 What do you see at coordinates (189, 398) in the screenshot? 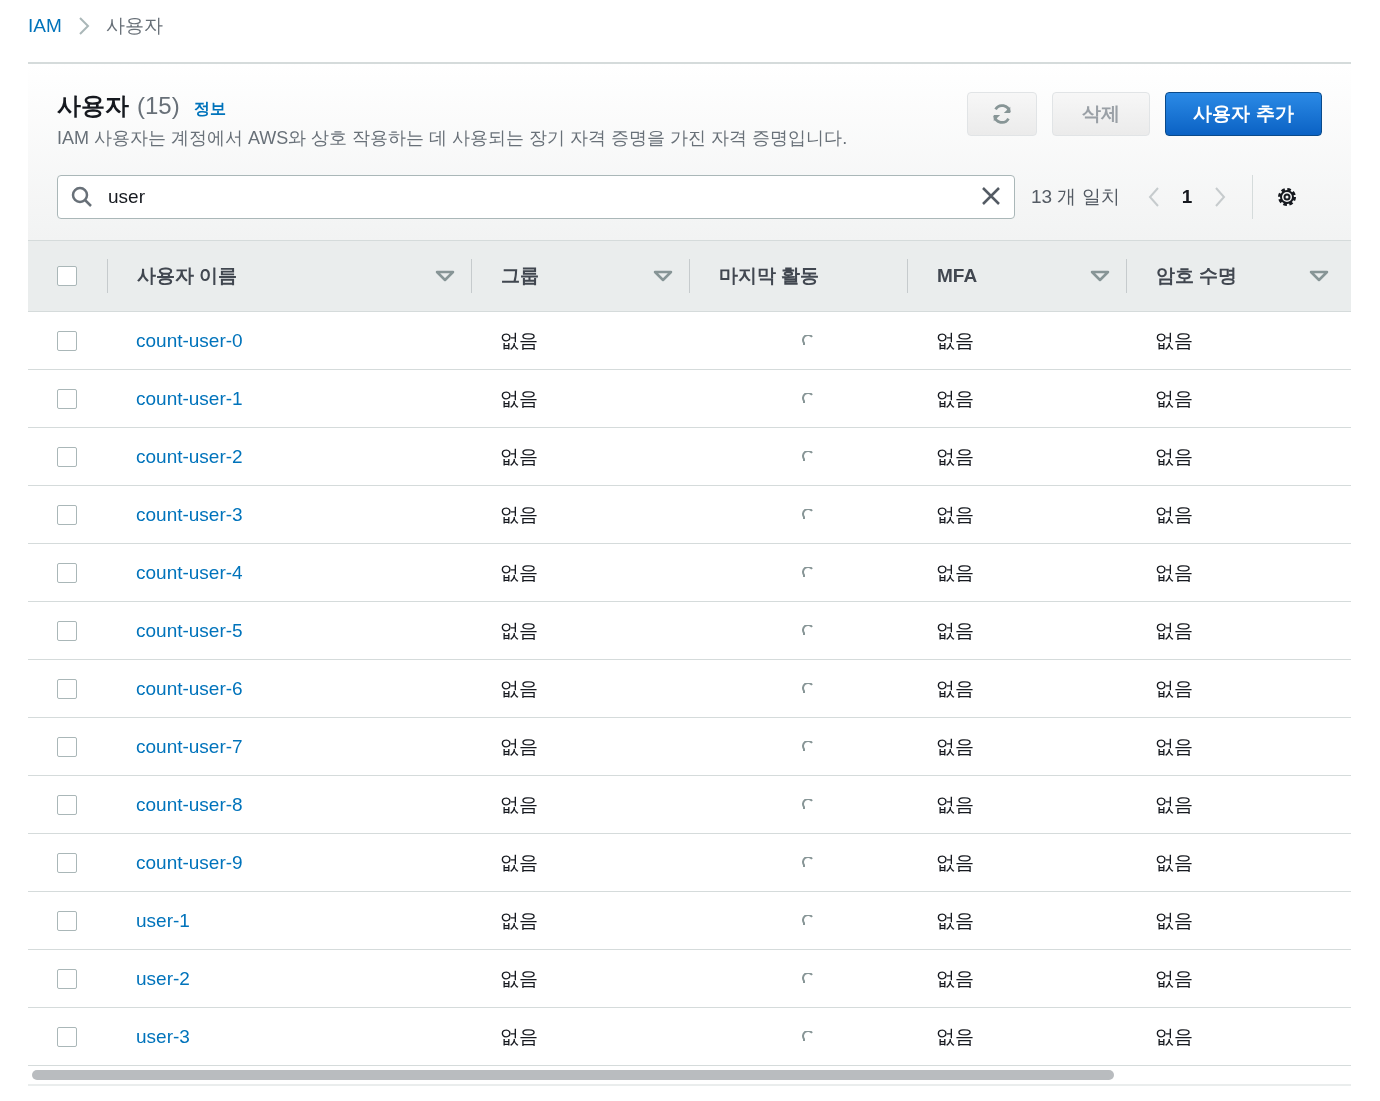
I see `user-name-link: count-user-1` at bounding box center [189, 398].